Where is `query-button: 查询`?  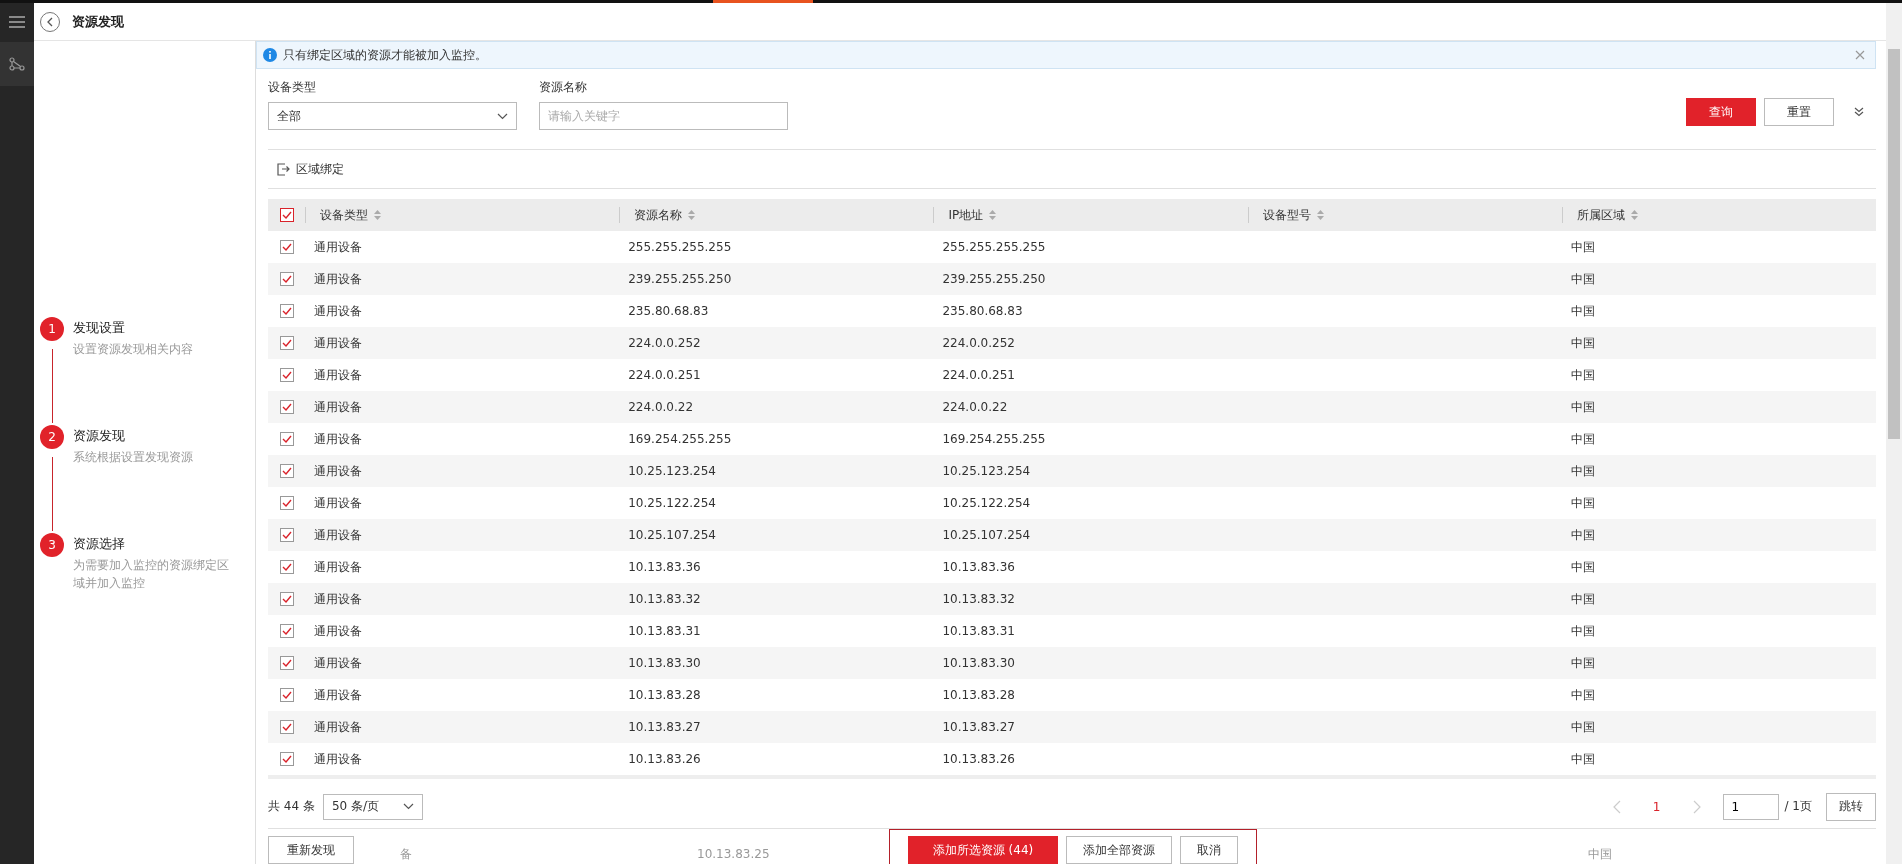
query-button: 查询 is located at coordinates (1721, 112).